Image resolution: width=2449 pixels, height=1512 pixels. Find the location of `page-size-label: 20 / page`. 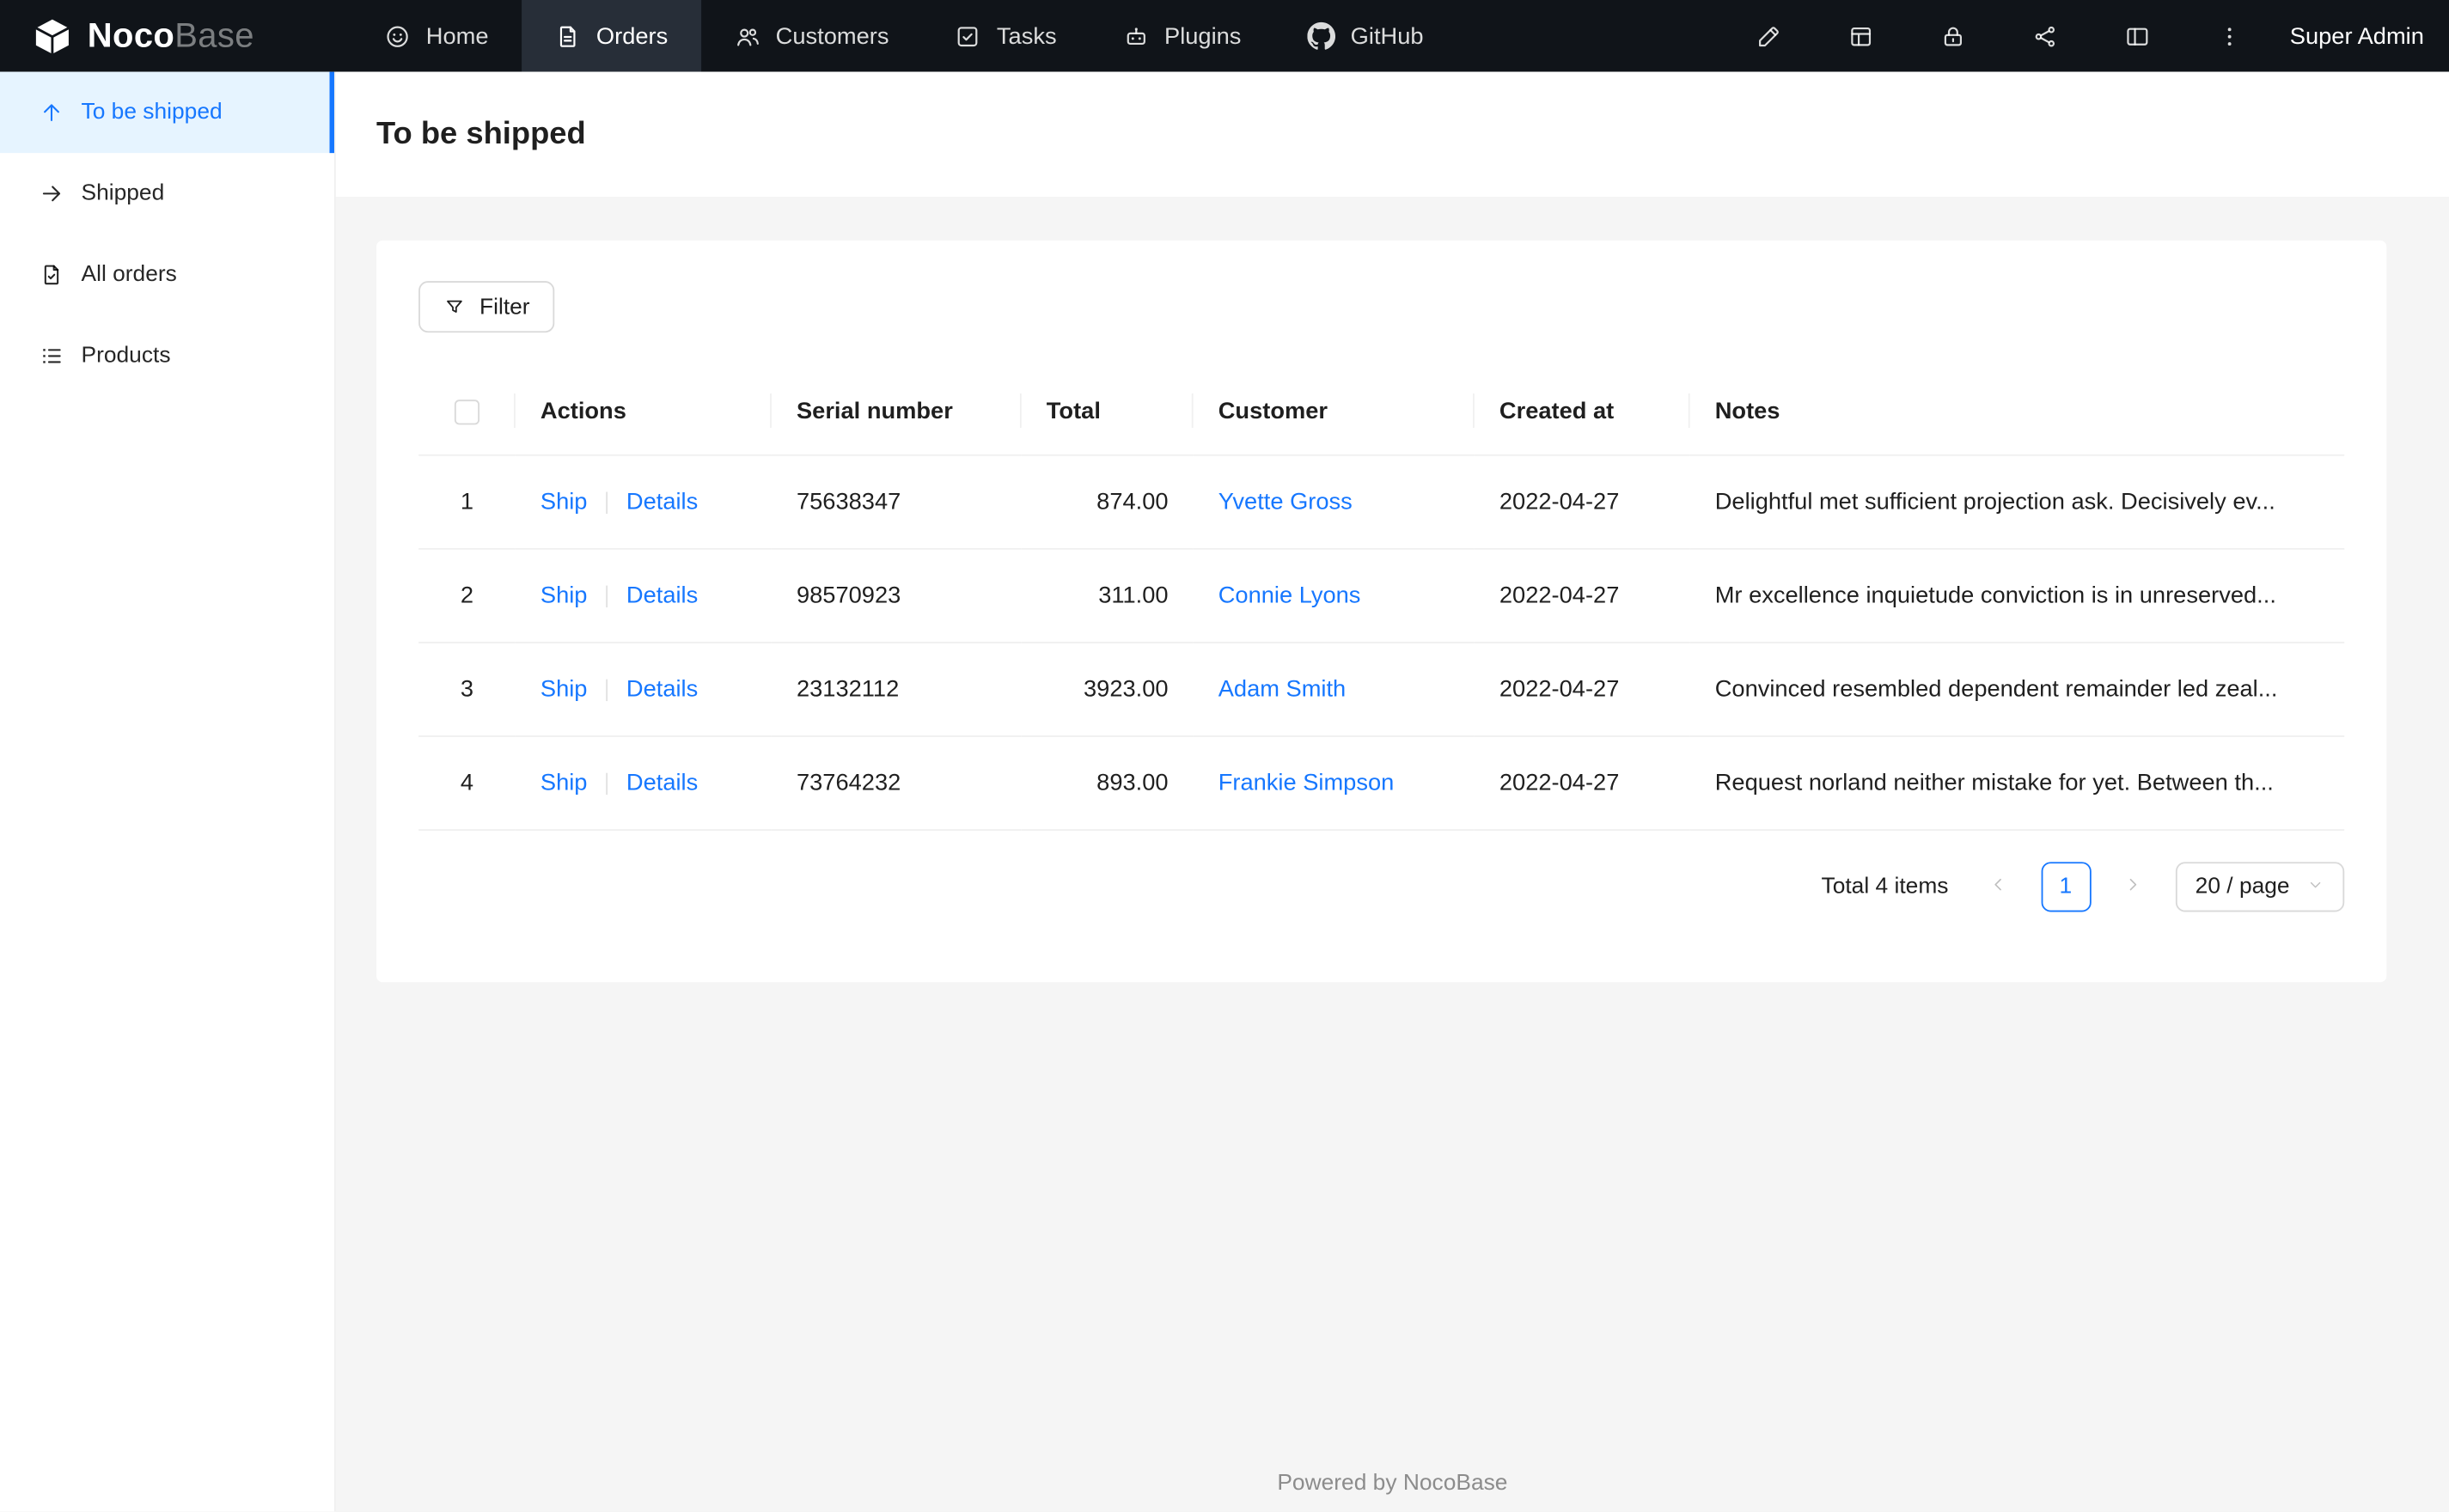

page-size-label: 20 / page is located at coordinates (2242, 886).